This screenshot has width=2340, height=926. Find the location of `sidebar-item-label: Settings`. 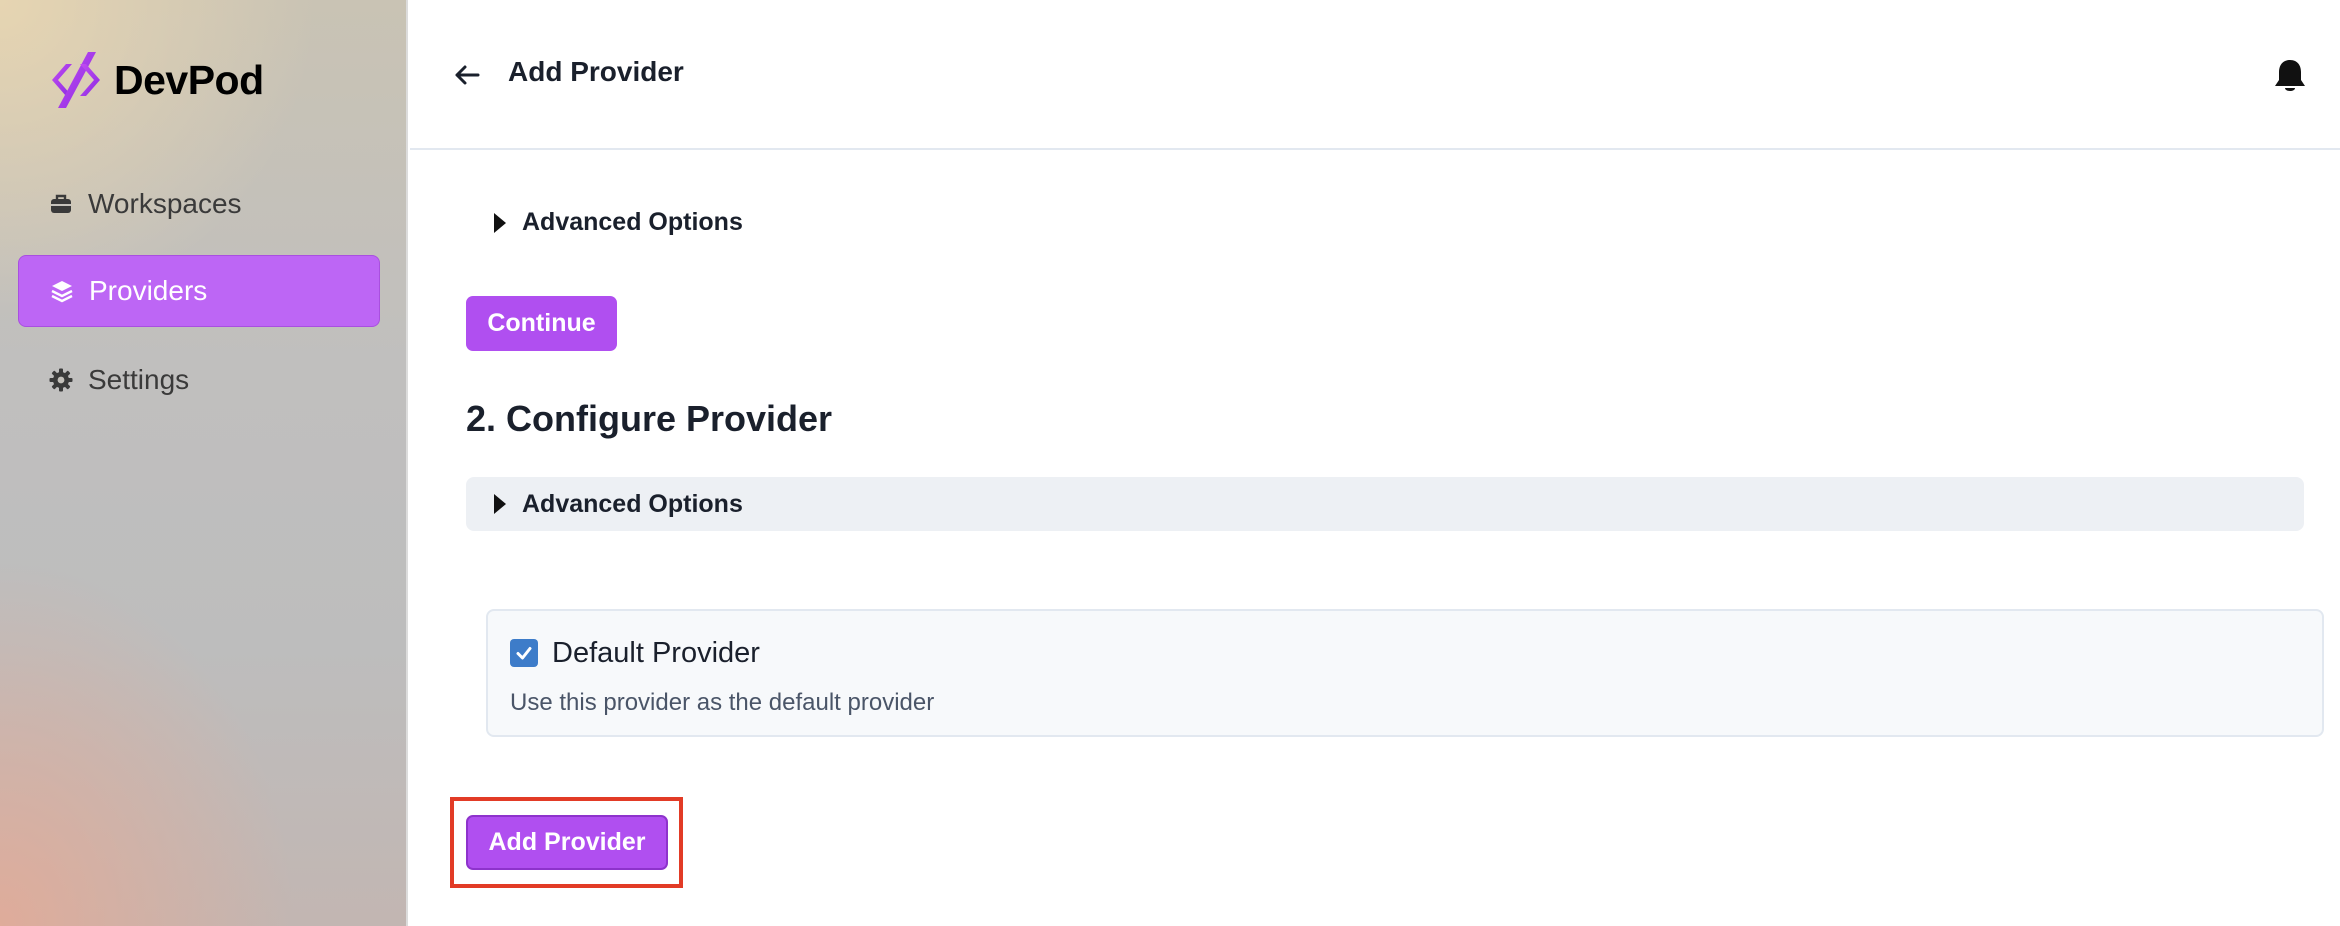

sidebar-item-label: Settings is located at coordinates (139, 379).